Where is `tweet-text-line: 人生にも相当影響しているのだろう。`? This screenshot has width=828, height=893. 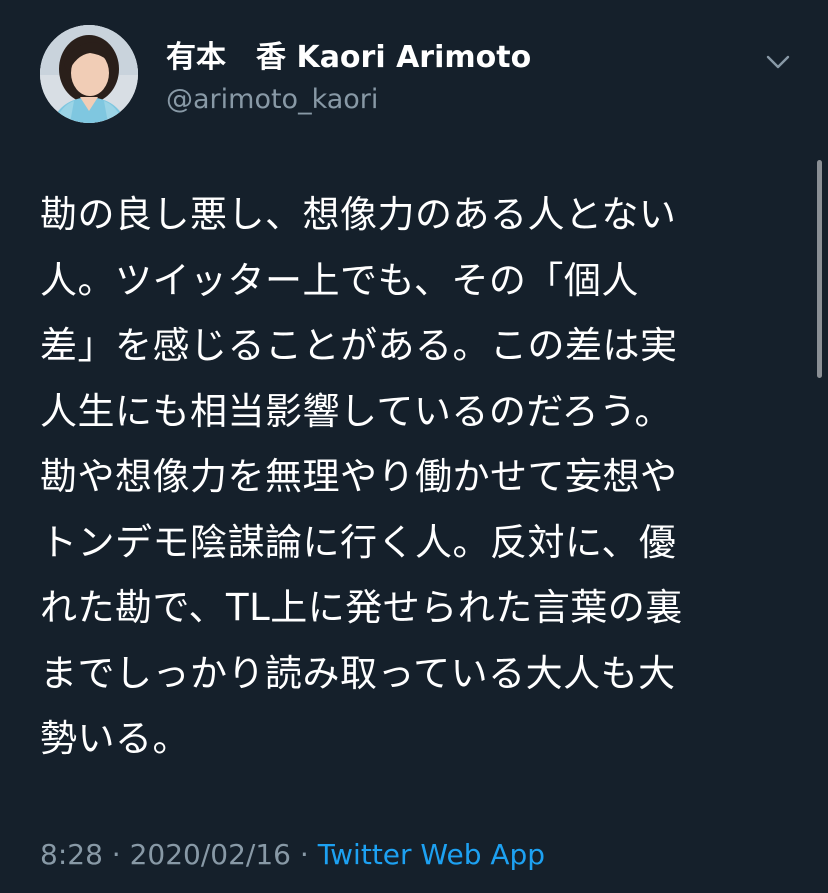
tweet-text-line: 人生にも相当影響しているのだろう。 is located at coordinates (356, 411).